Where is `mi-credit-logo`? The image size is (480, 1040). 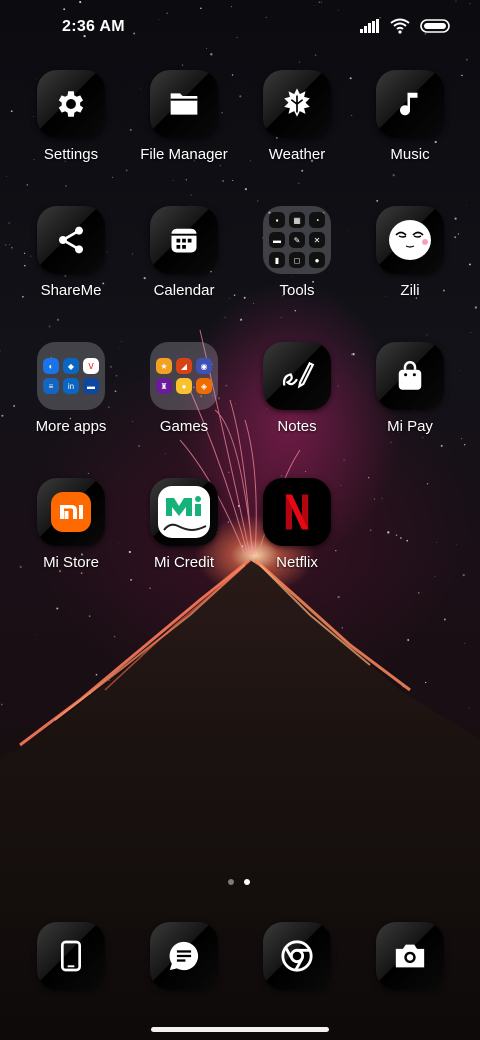
mi-credit-logo is located at coordinates (184, 512).